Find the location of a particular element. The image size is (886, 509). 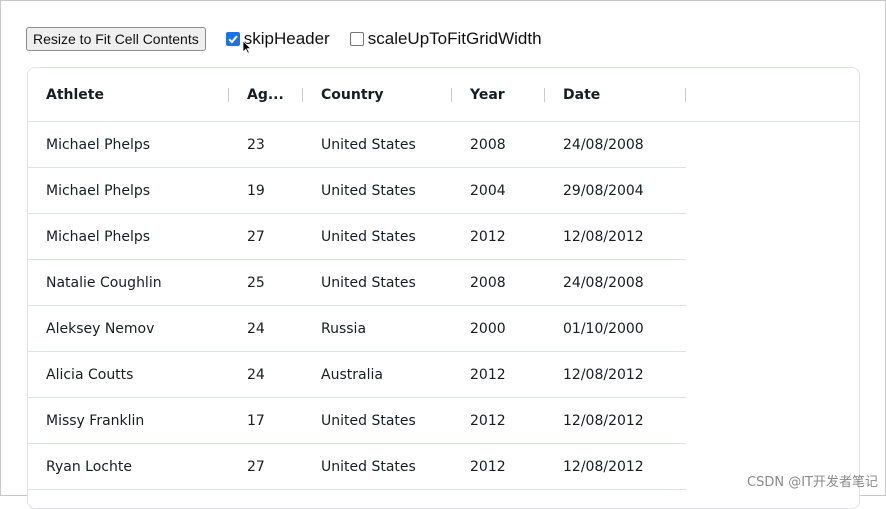

cell-athlete: Ryan Lochte is located at coordinates (128, 466).